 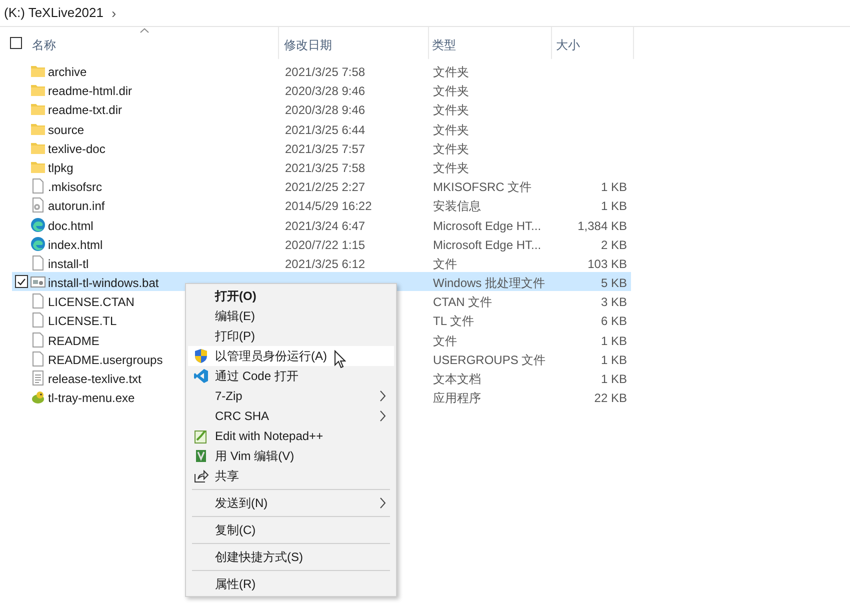 What do you see at coordinates (85, 111) in the screenshot?
I see `file-name: readme-txt.dir` at bounding box center [85, 111].